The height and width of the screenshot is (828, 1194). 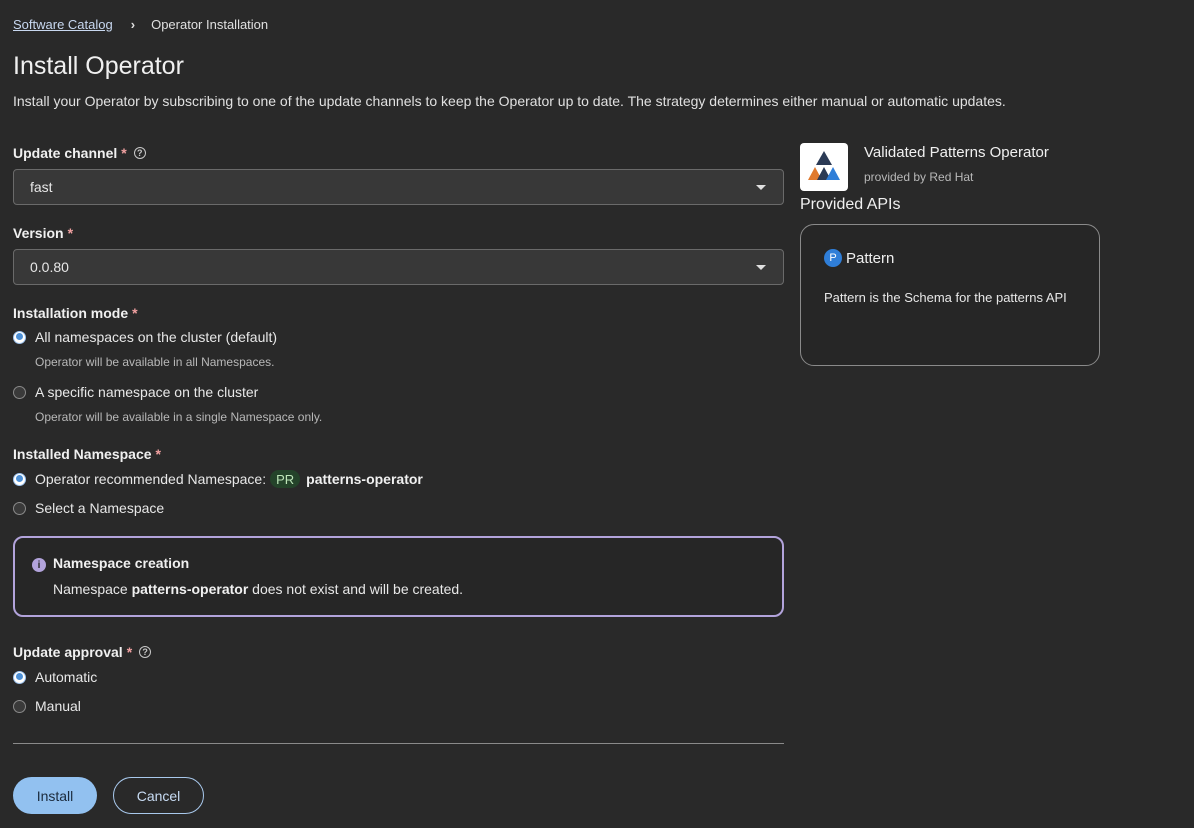 What do you see at coordinates (285, 479) in the screenshot?
I see `namespace-badge: PR` at bounding box center [285, 479].